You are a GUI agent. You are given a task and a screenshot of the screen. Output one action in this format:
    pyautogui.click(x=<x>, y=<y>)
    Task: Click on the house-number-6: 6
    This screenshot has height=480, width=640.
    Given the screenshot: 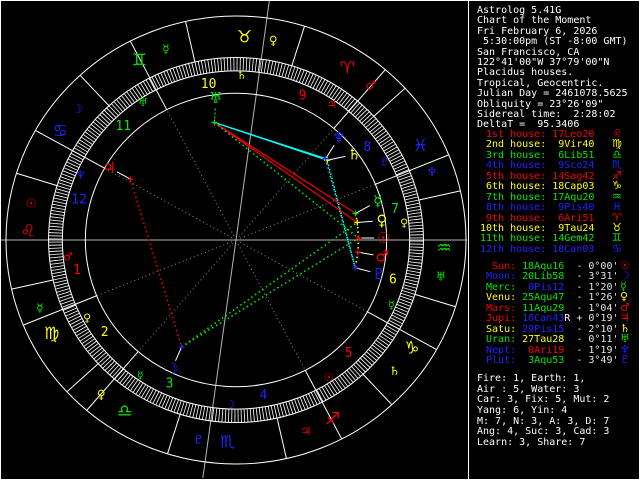 What is the action you would take?
    pyautogui.click(x=393, y=279)
    